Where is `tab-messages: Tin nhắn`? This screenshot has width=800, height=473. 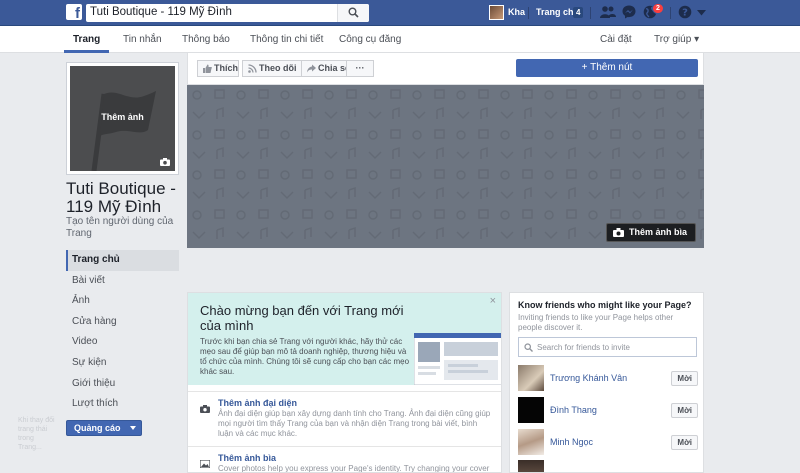 tab-messages: Tin nhắn is located at coordinates (142, 39).